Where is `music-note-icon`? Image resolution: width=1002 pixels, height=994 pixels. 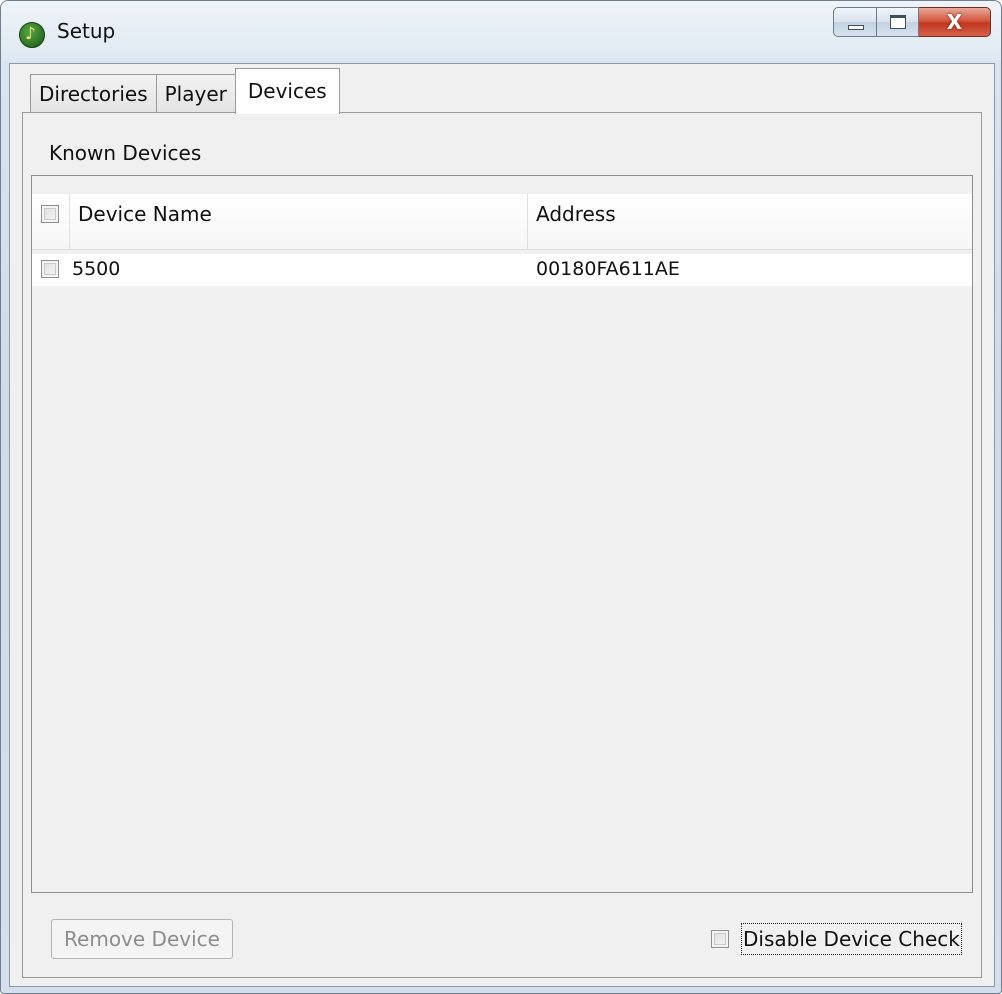 music-note-icon is located at coordinates (32, 35).